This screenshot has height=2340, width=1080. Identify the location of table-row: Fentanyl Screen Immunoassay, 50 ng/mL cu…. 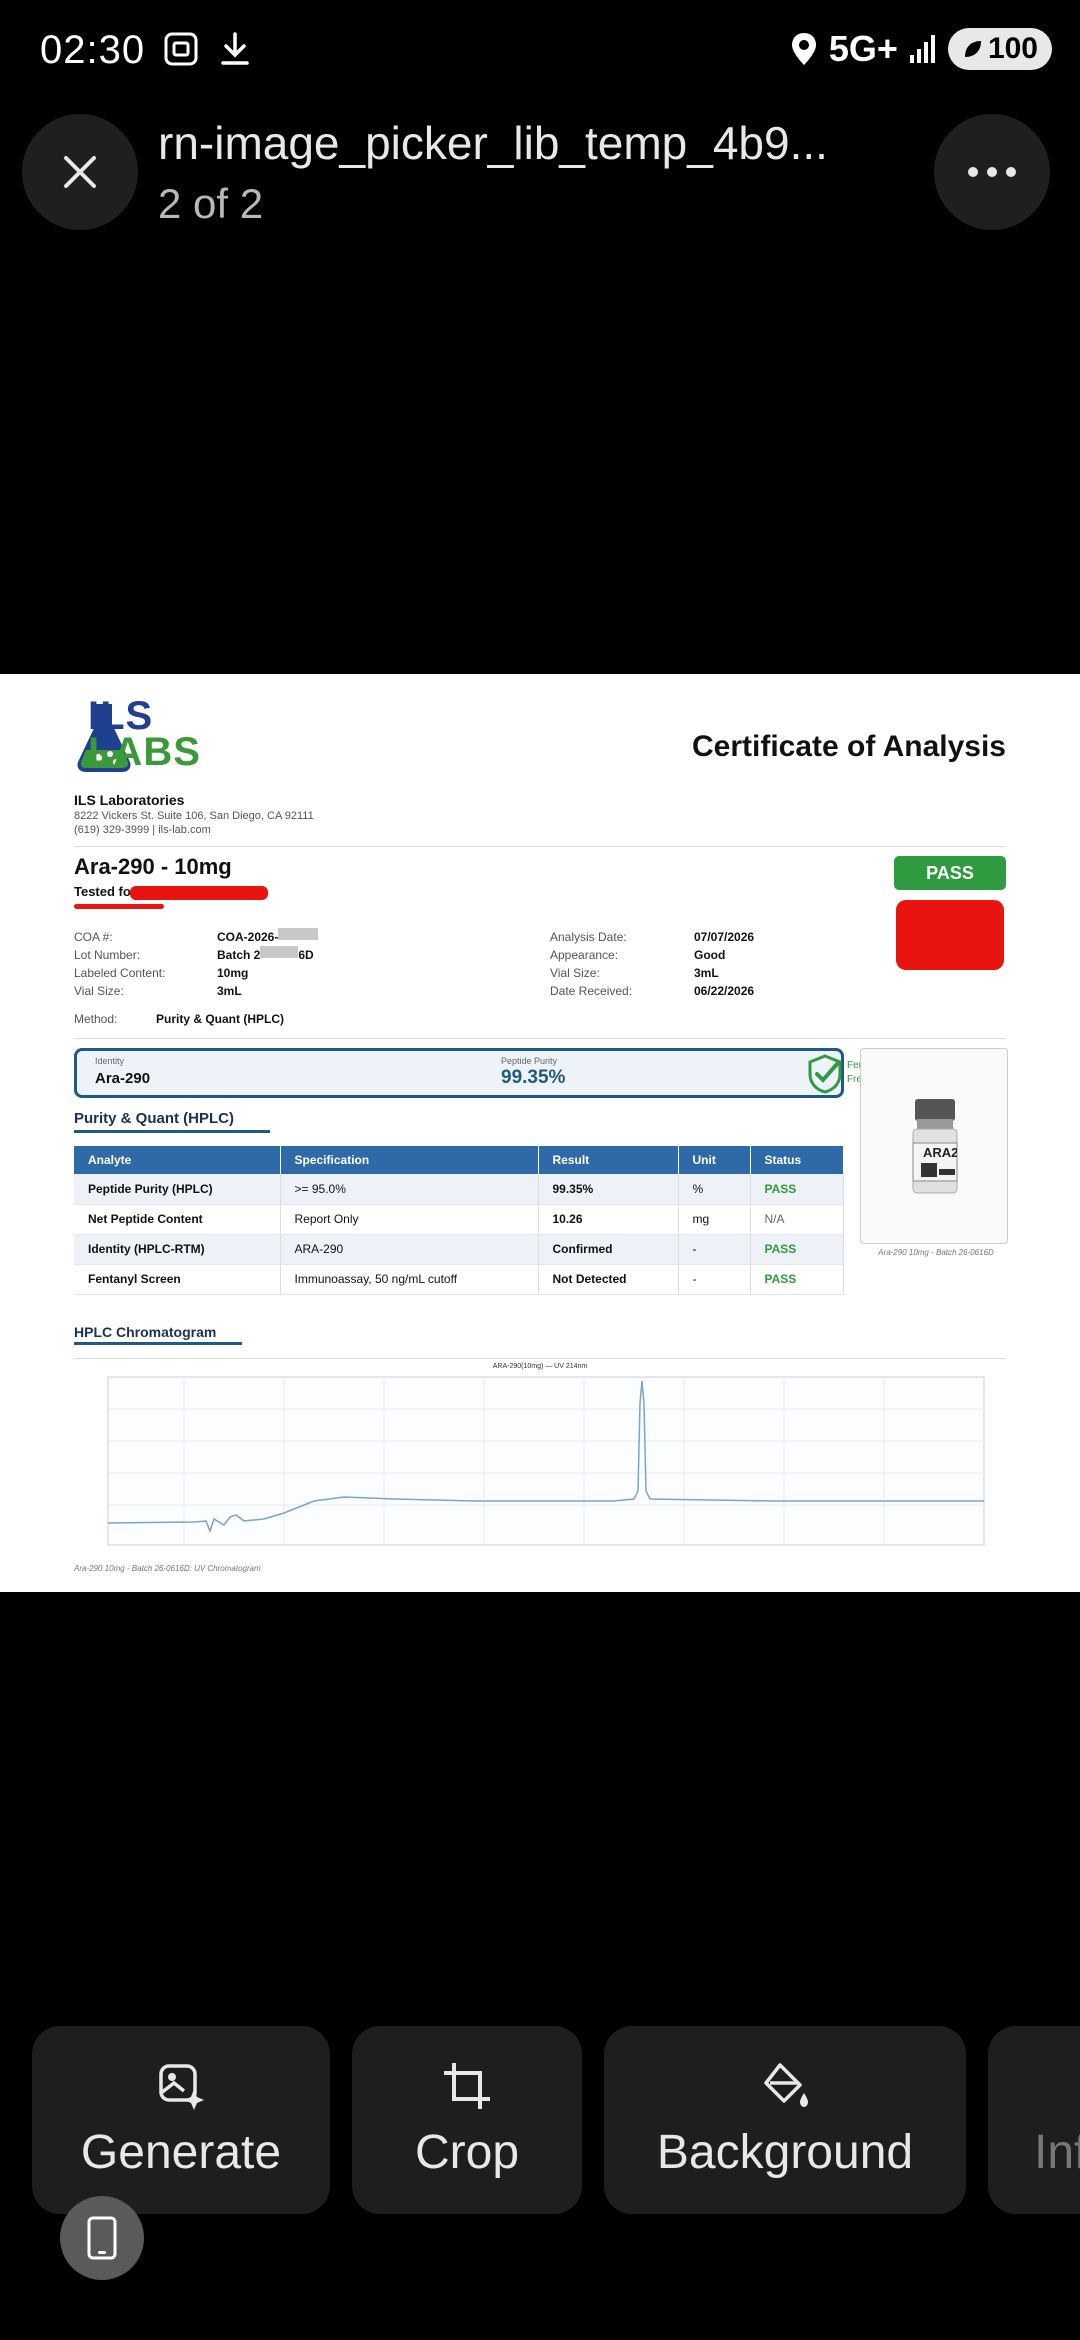
(459, 1279).